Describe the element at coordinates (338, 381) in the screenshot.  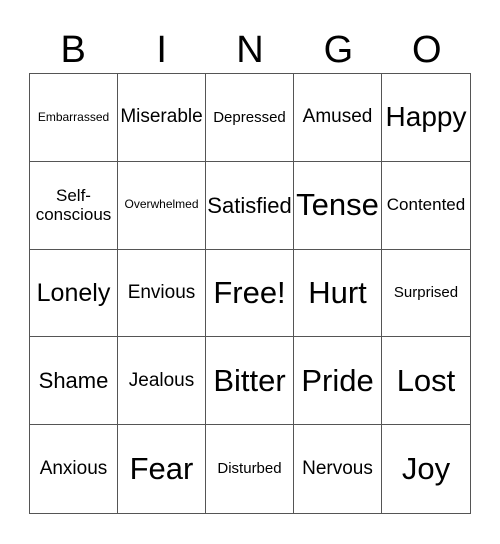
I see `bingo-cell: Pride` at that location.